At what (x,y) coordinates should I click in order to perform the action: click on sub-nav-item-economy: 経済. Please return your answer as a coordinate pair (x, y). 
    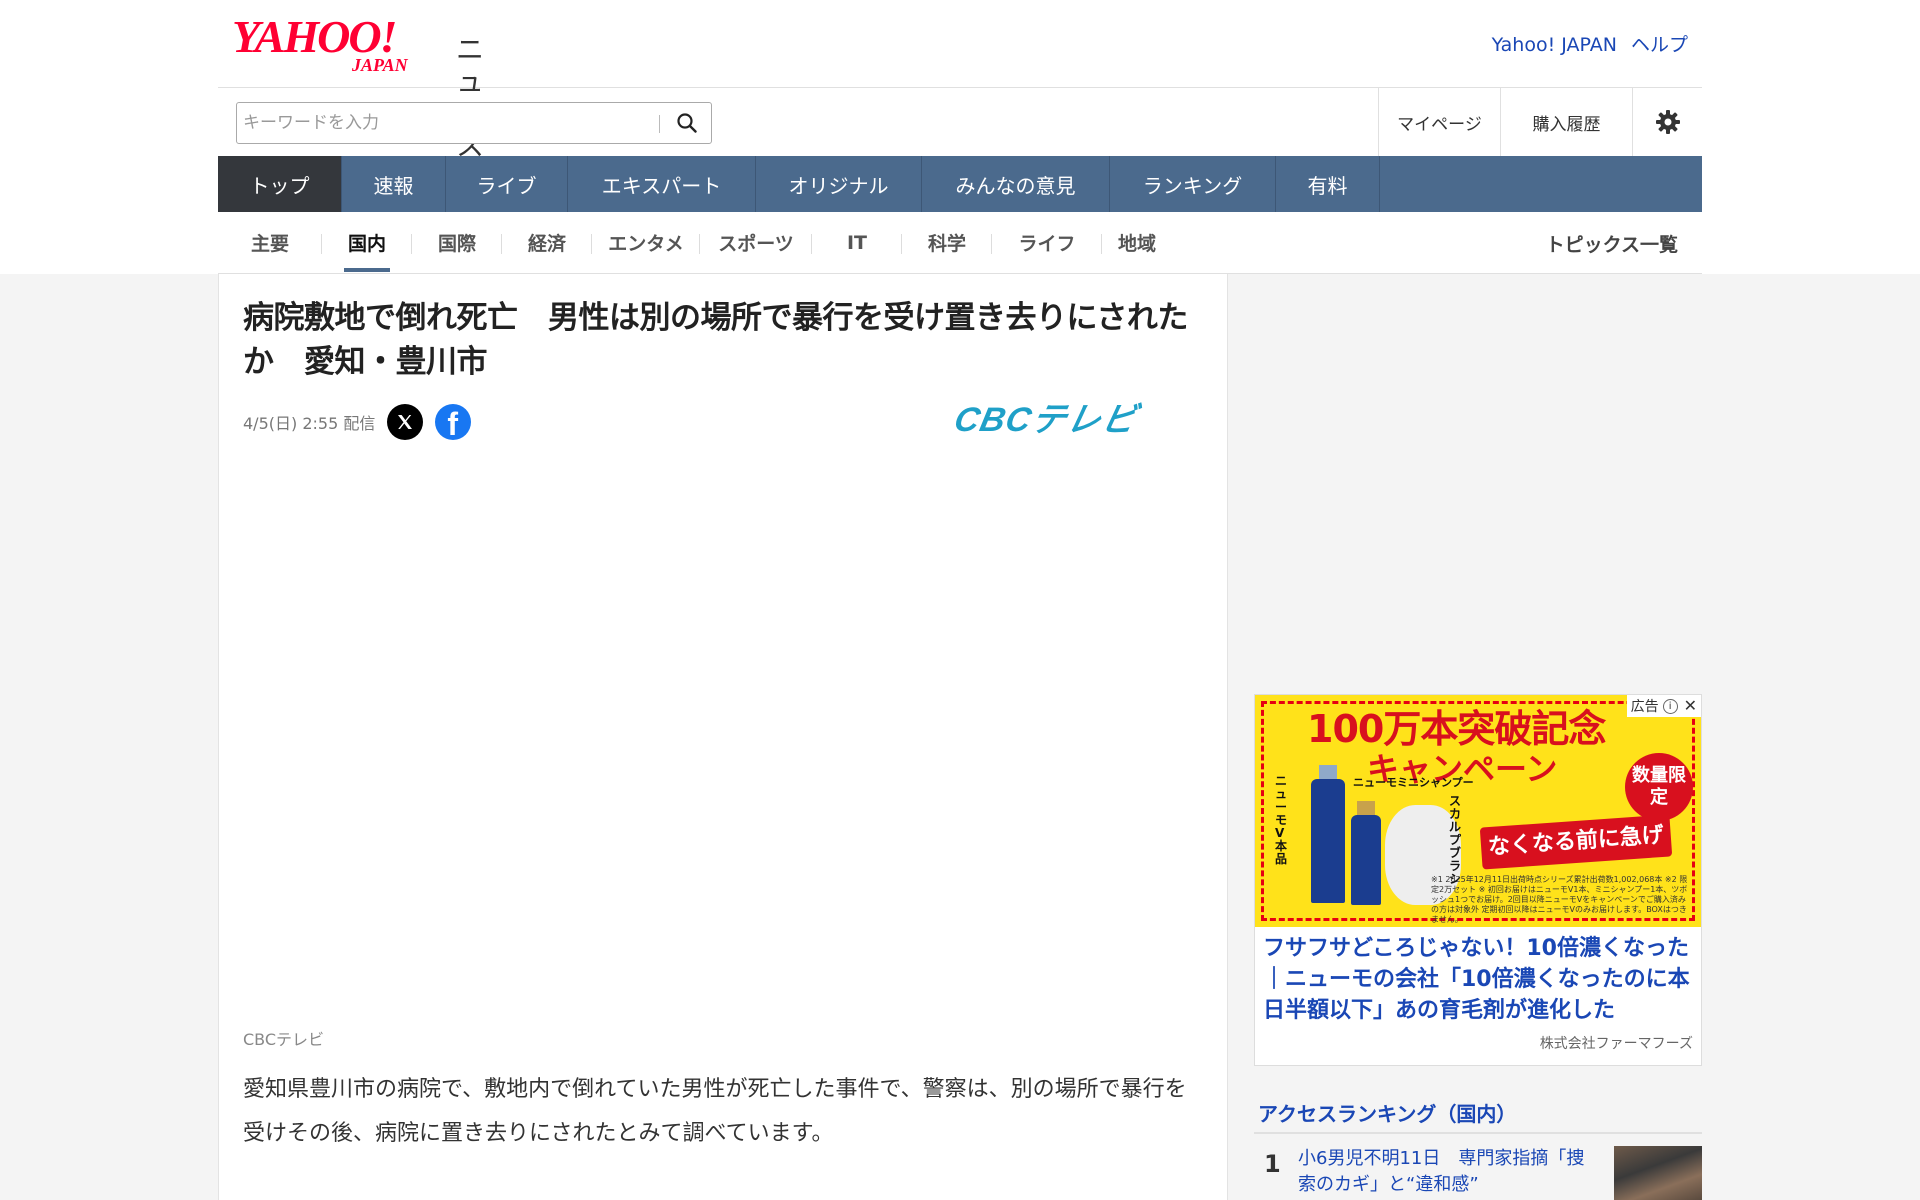
    Looking at the image, I should click on (547, 243).